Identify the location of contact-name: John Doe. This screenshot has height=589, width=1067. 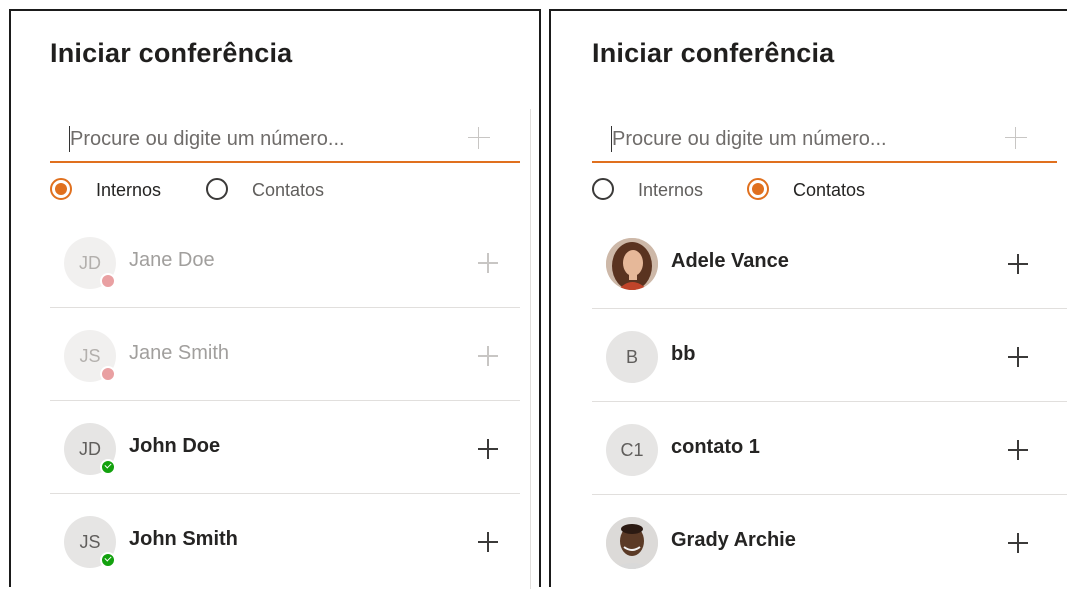
(175, 446).